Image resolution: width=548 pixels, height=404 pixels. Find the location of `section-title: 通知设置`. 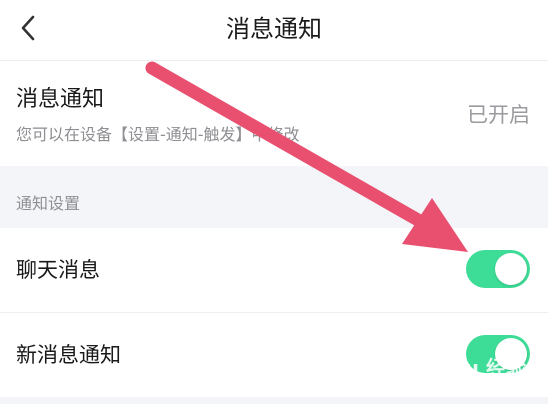

section-title: 通知设置 is located at coordinates (48, 203).